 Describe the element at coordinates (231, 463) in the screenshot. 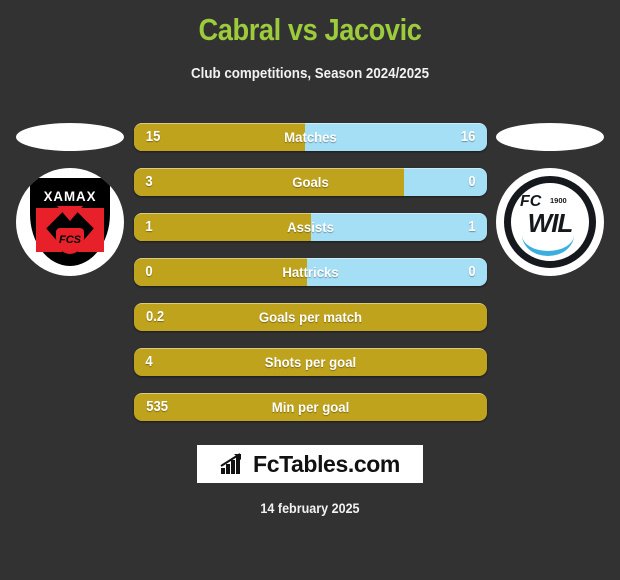

I see `bar-chart-growth-icon` at that location.